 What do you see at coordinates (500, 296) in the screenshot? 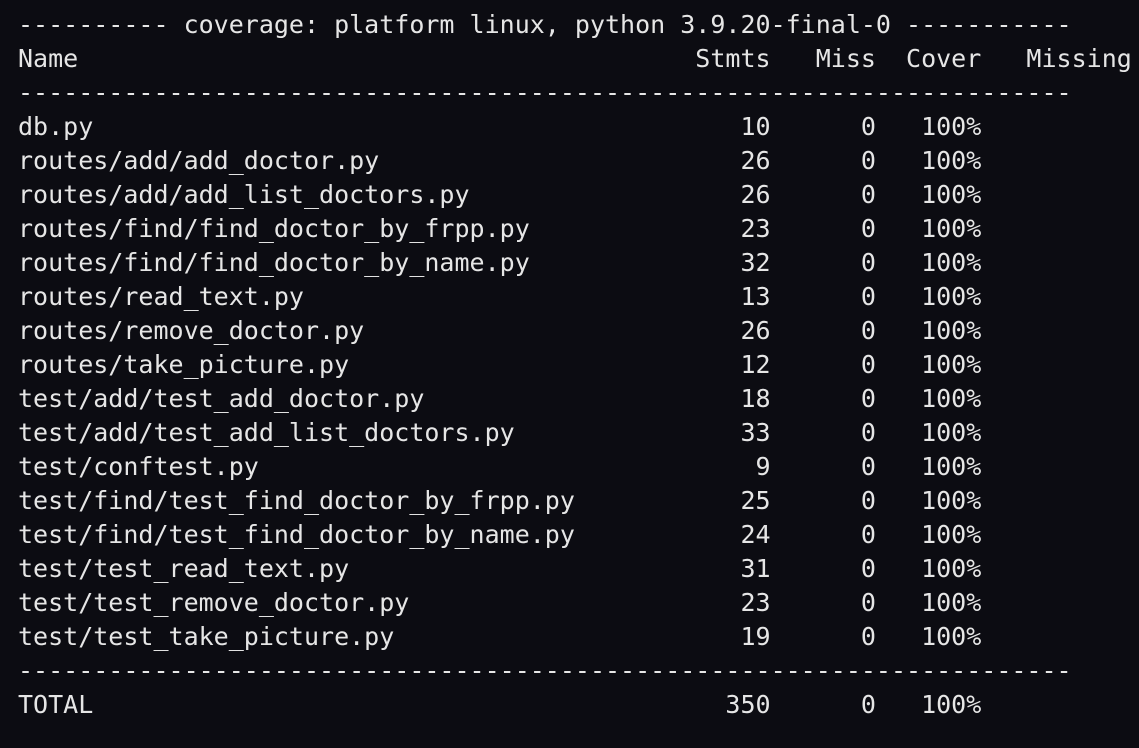
I see `coverage-row: routes/read_text.py 13 0 100%` at bounding box center [500, 296].